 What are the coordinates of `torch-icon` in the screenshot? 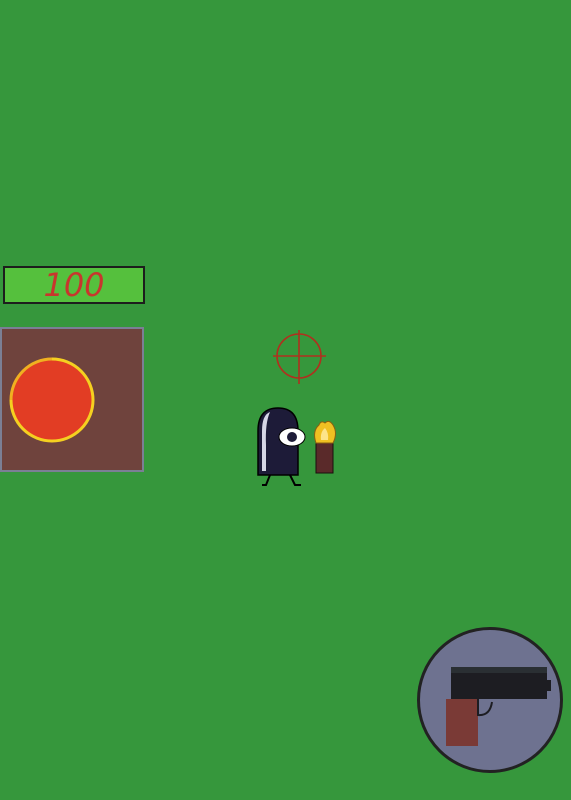 It's located at (325, 447).